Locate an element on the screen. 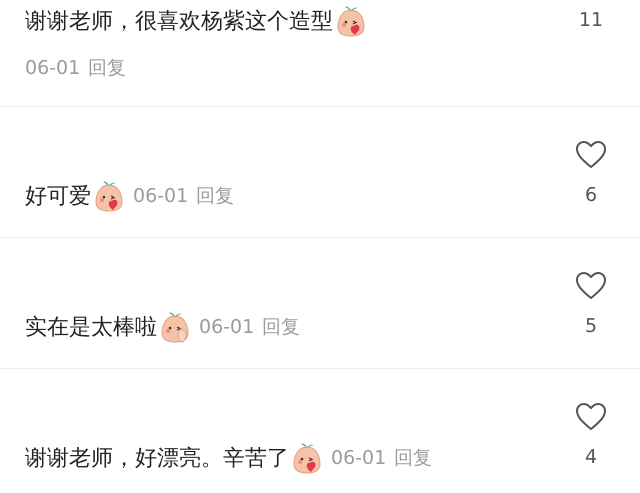 Image resolution: width=640 pixels, height=493 pixels. comment-text: 谢谢老师，很喜欢杨紫这个造型 is located at coordinates (179, 22).